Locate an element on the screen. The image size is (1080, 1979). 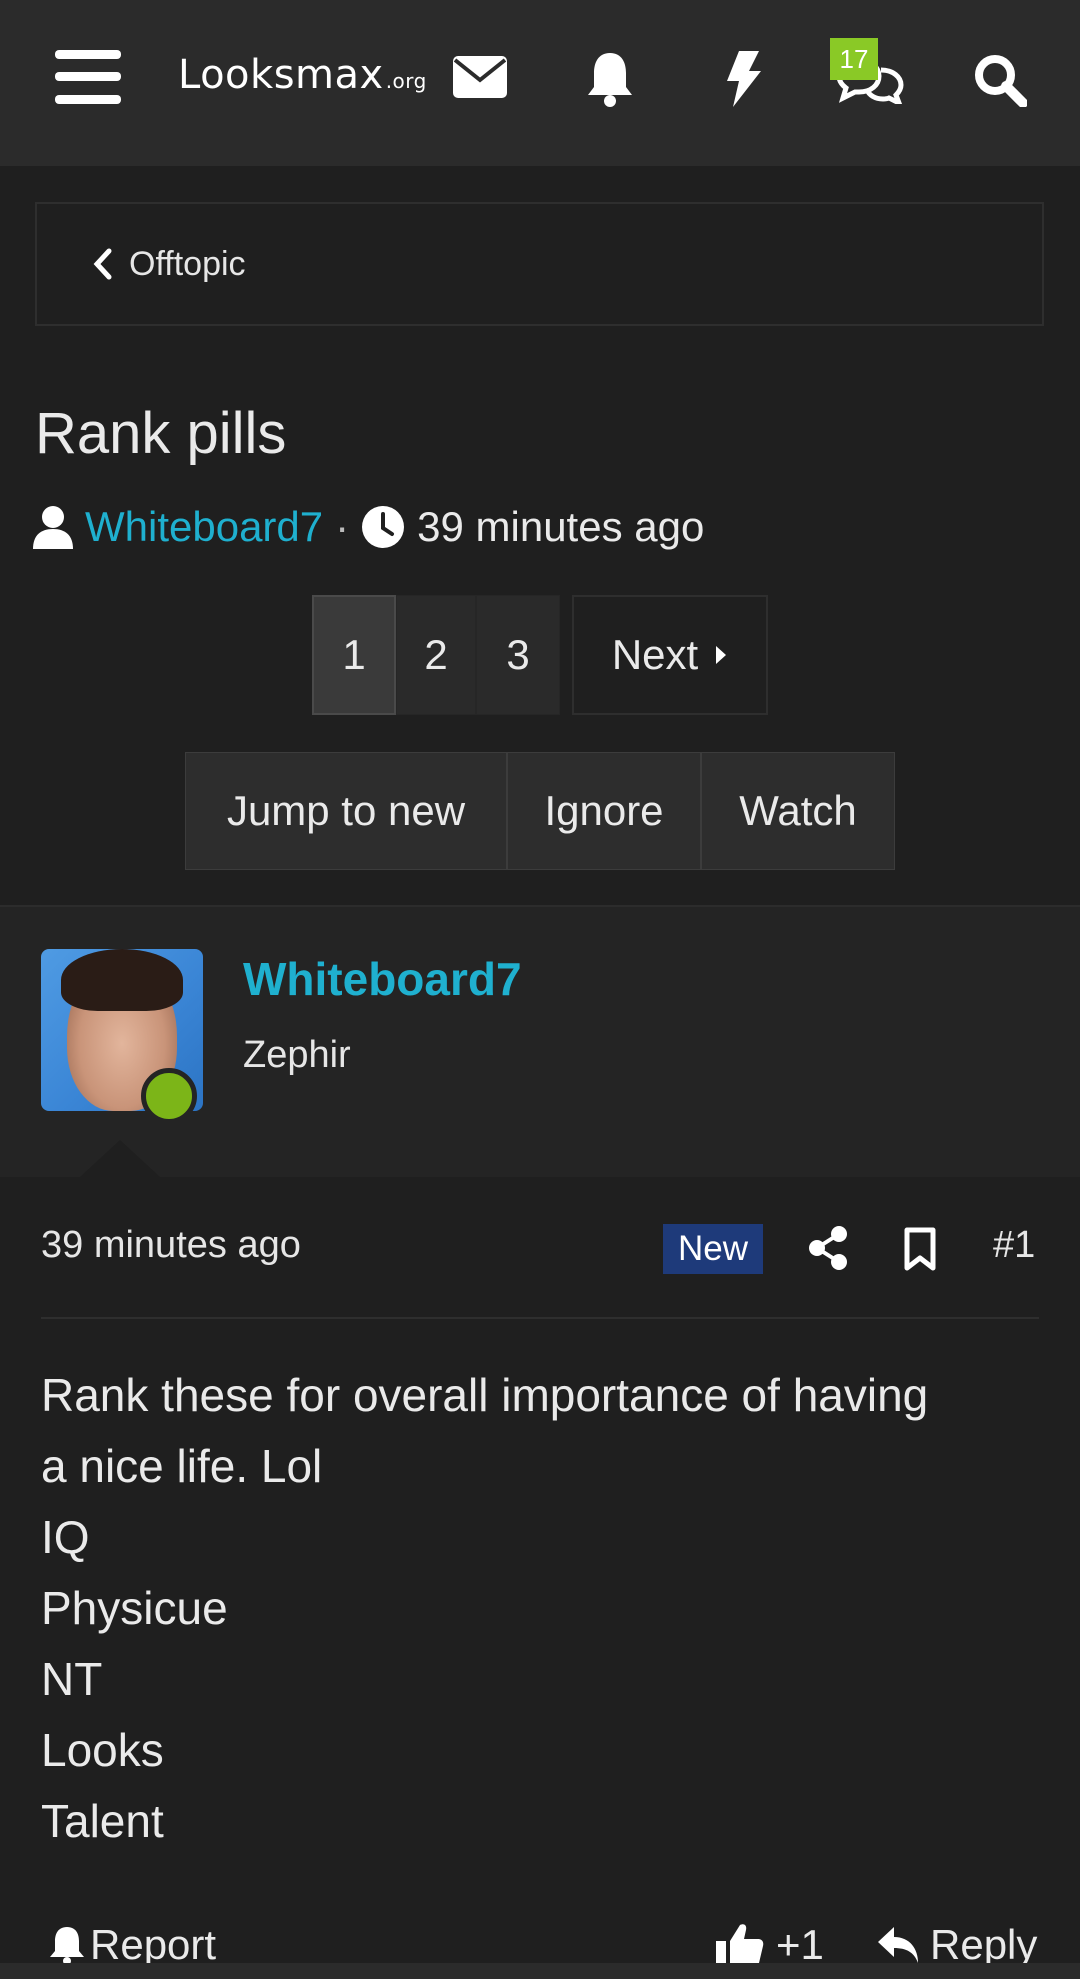
avatar-hair is located at coordinates (122, 980).